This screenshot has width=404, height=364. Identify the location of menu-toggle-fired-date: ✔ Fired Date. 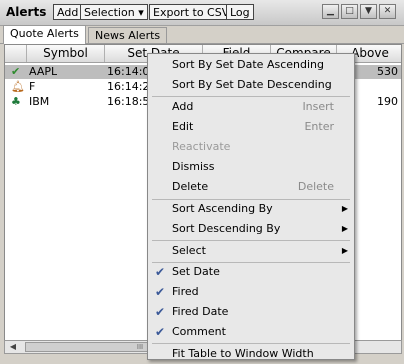
(251, 312).